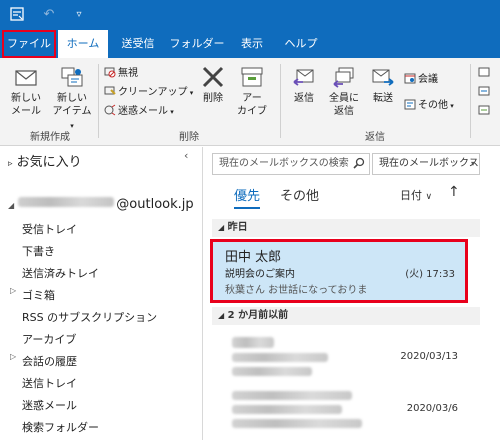  Describe the element at coordinates (143, 111) in the screenshot. I see `junk-label: 迷惑メール` at that location.